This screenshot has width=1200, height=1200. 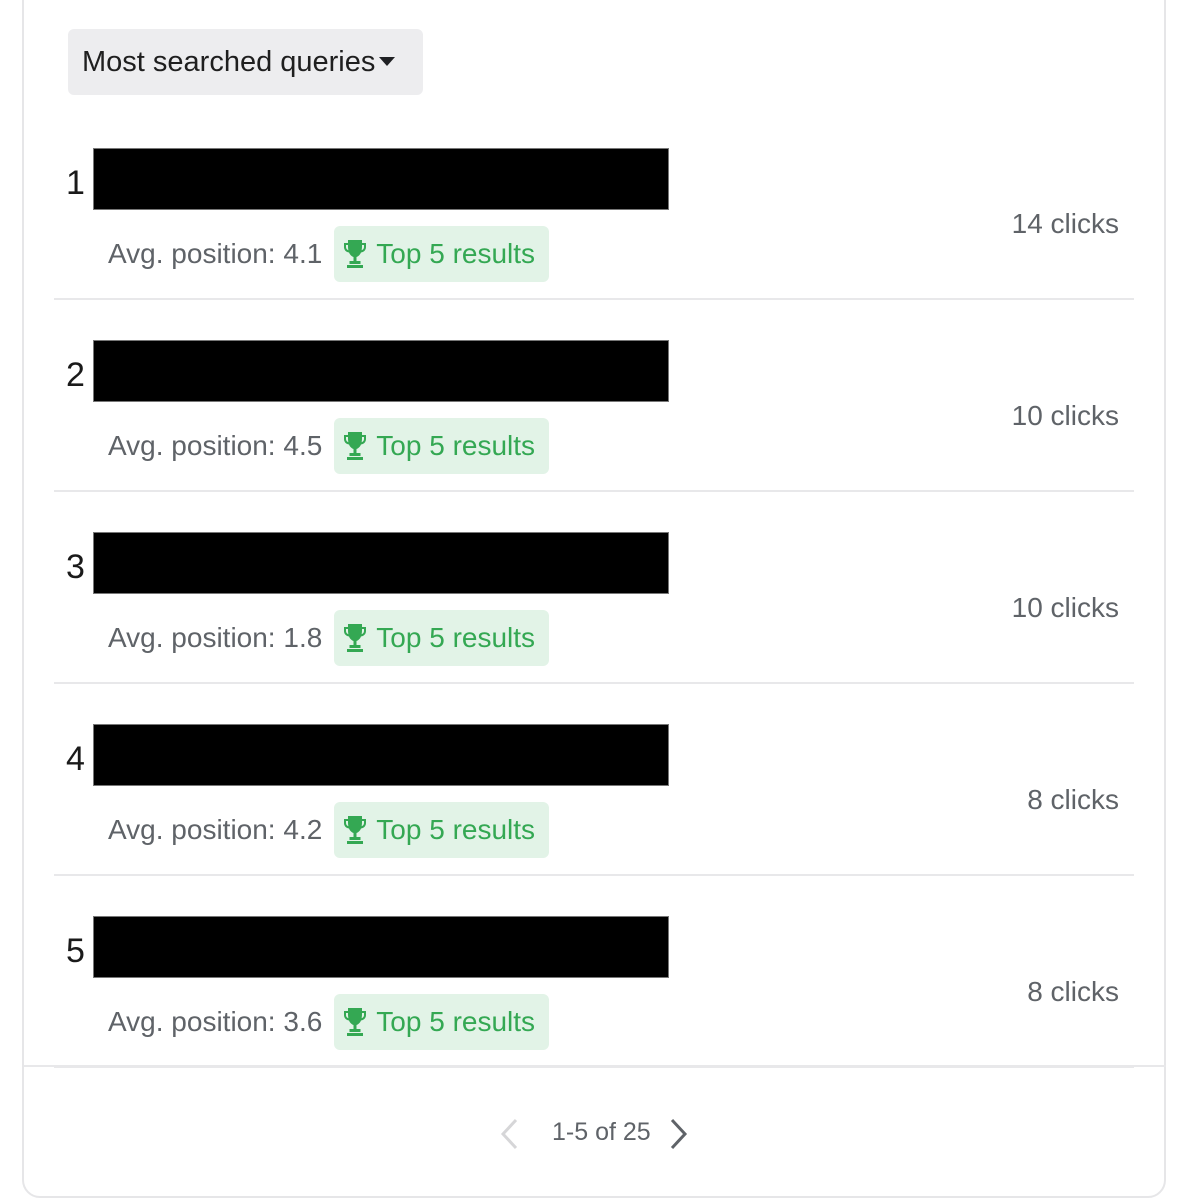 I want to click on click-count: 14 clicks, so click(x=1065, y=223).